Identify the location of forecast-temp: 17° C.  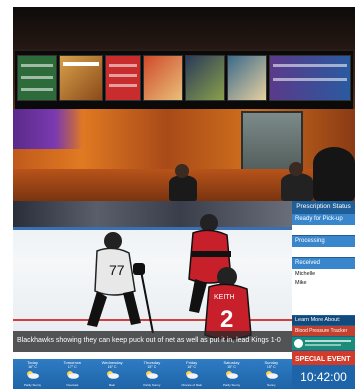
(72, 367).